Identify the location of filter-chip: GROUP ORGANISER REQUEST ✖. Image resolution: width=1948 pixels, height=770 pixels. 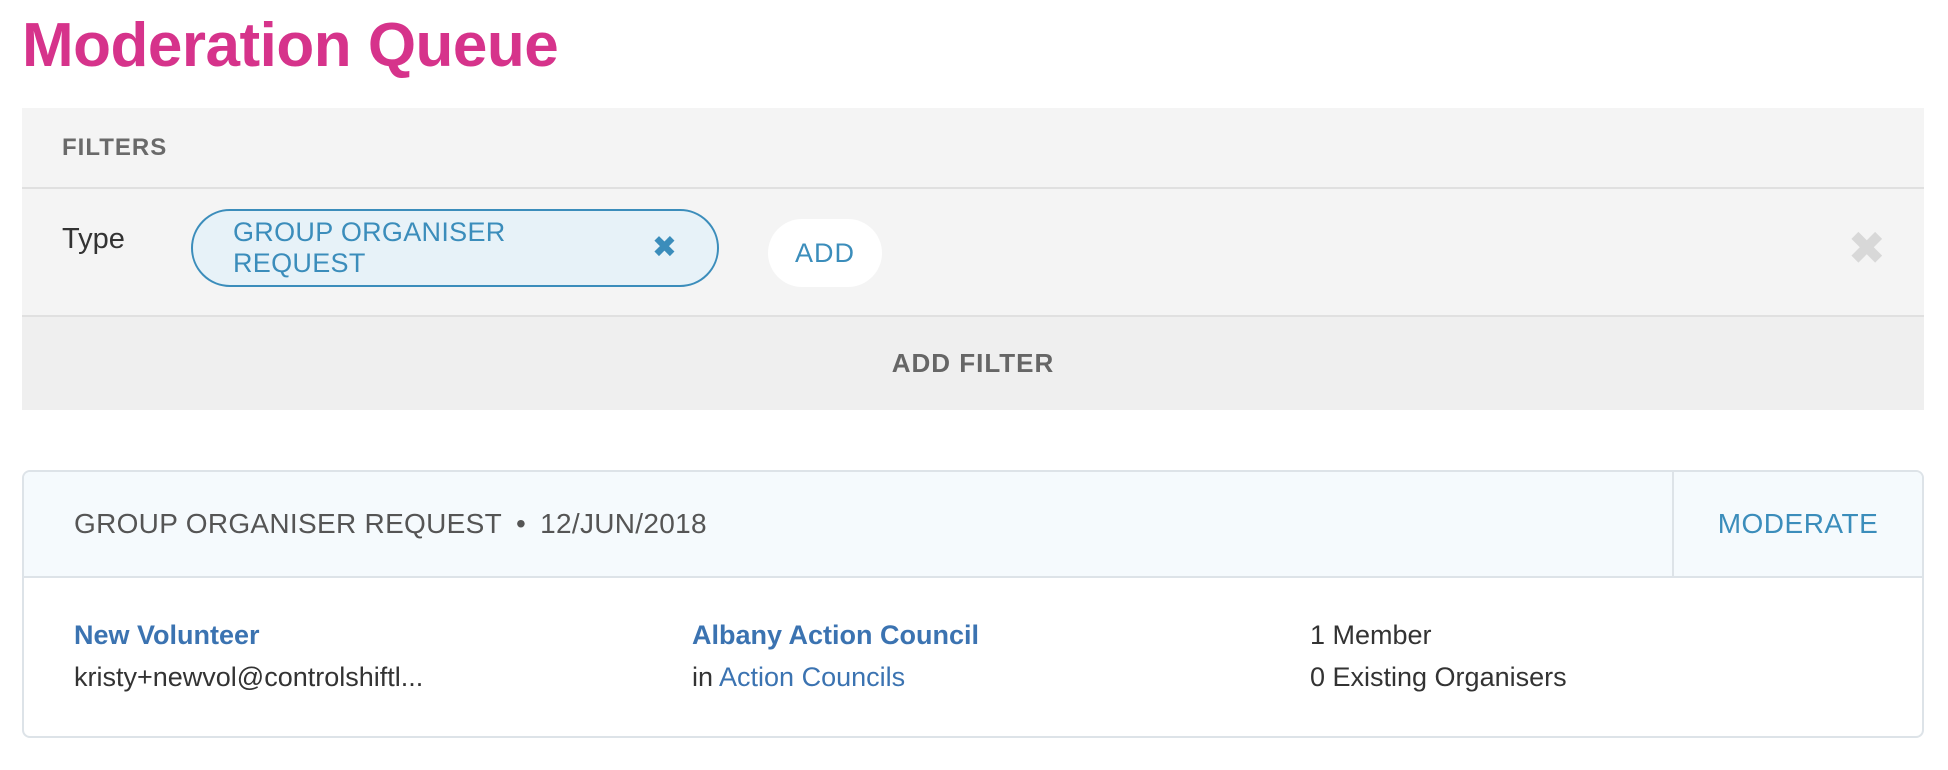
(455, 248).